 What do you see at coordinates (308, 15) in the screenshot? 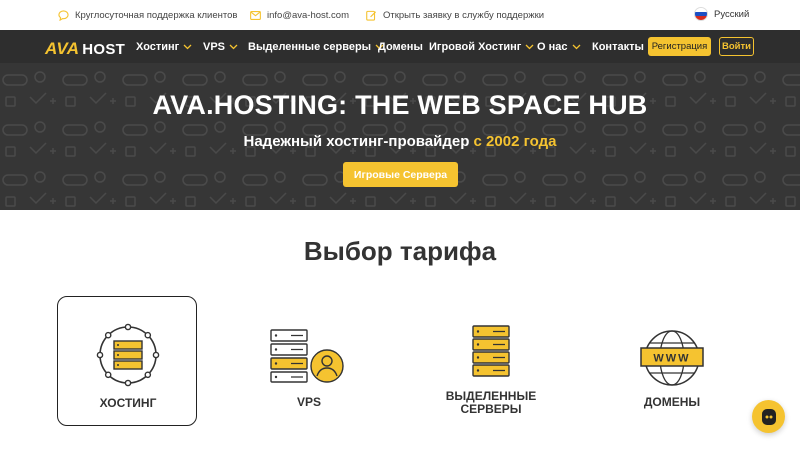
I see `email-text: info@ava-host.com` at bounding box center [308, 15].